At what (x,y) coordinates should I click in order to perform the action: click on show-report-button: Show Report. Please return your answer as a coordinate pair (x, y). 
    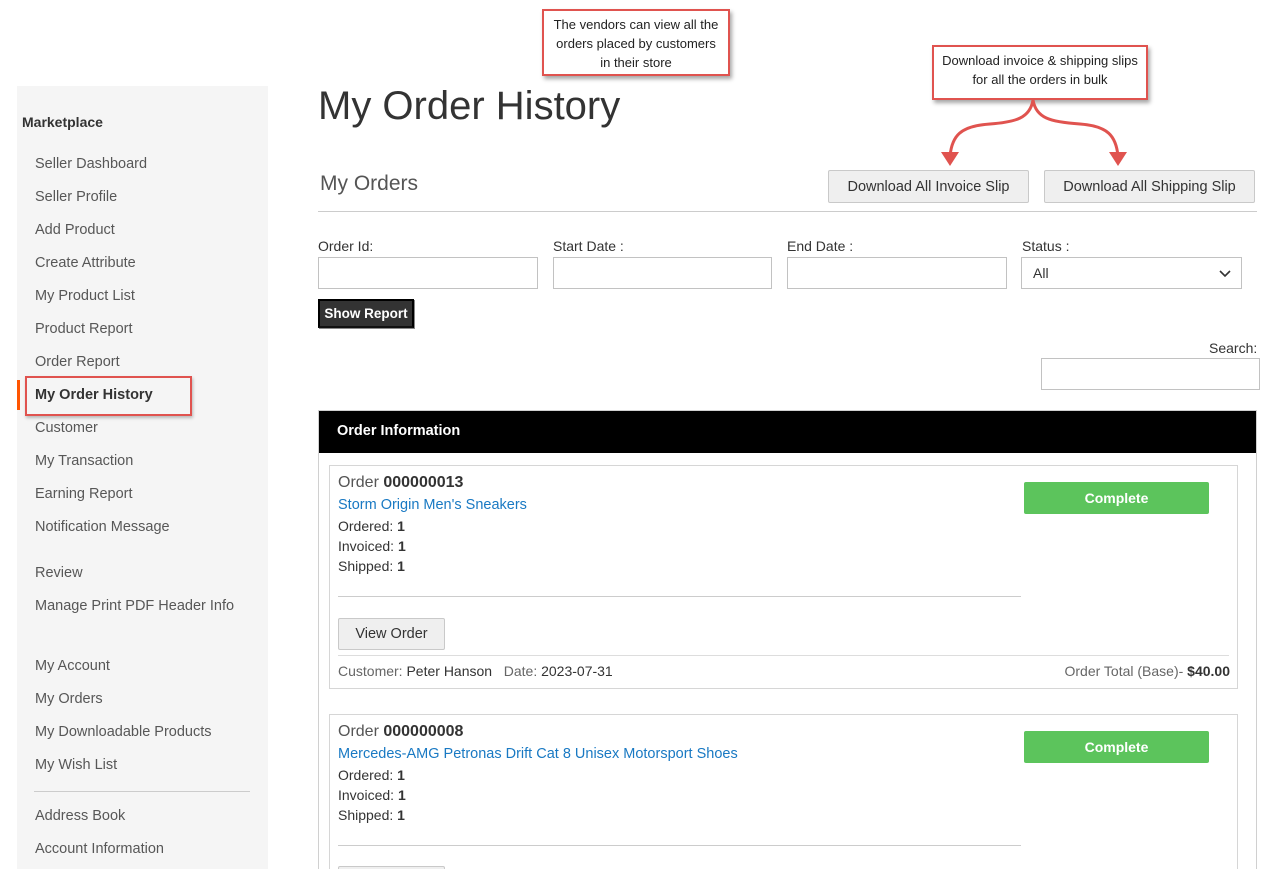
    Looking at the image, I should click on (366, 313).